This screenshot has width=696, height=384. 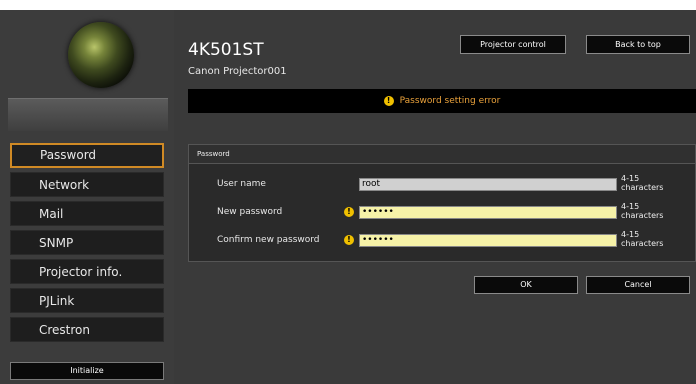 I want to click on confirm-password-input: ••••••, so click(x=488, y=240).